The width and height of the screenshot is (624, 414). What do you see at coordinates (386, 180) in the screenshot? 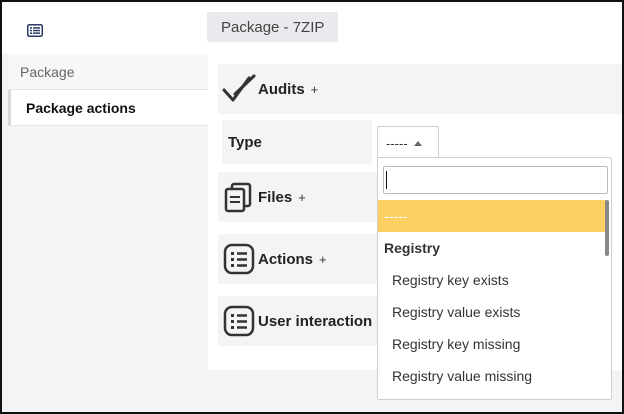
I see `text-cursor` at bounding box center [386, 180].